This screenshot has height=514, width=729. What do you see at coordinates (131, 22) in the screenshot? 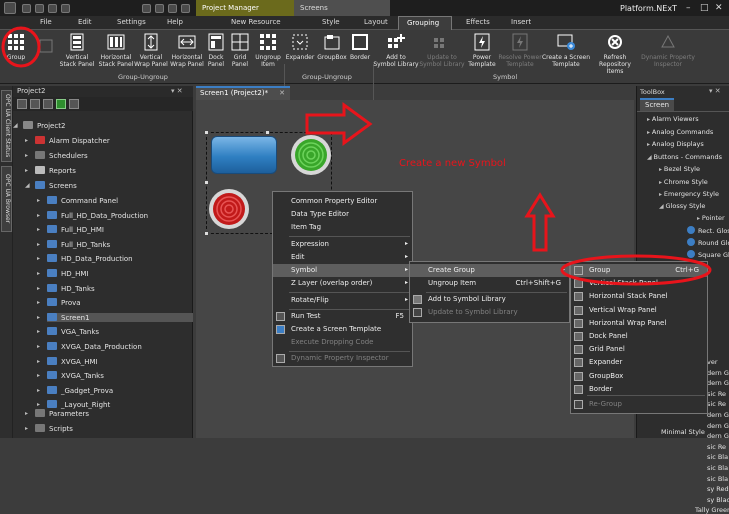
I see `menu-settings: Settings` at bounding box center [131, 22].